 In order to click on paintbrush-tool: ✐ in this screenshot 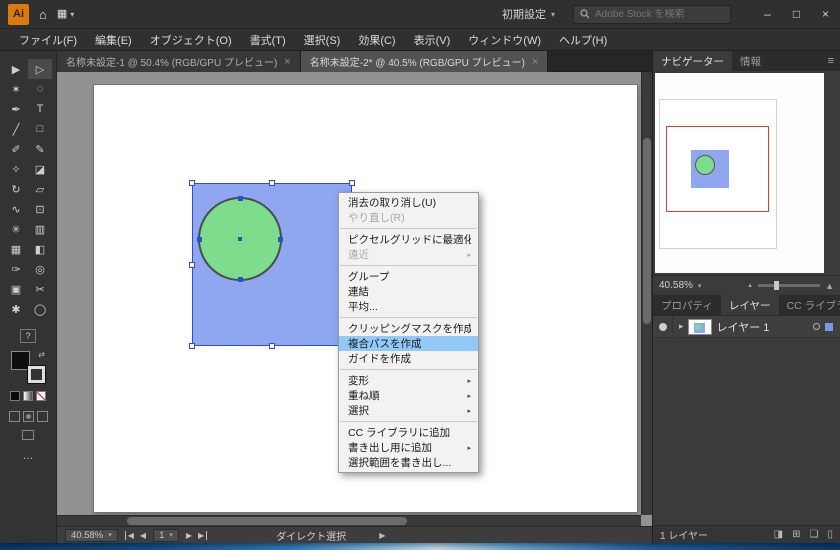, I will do `click(16, 149)`.